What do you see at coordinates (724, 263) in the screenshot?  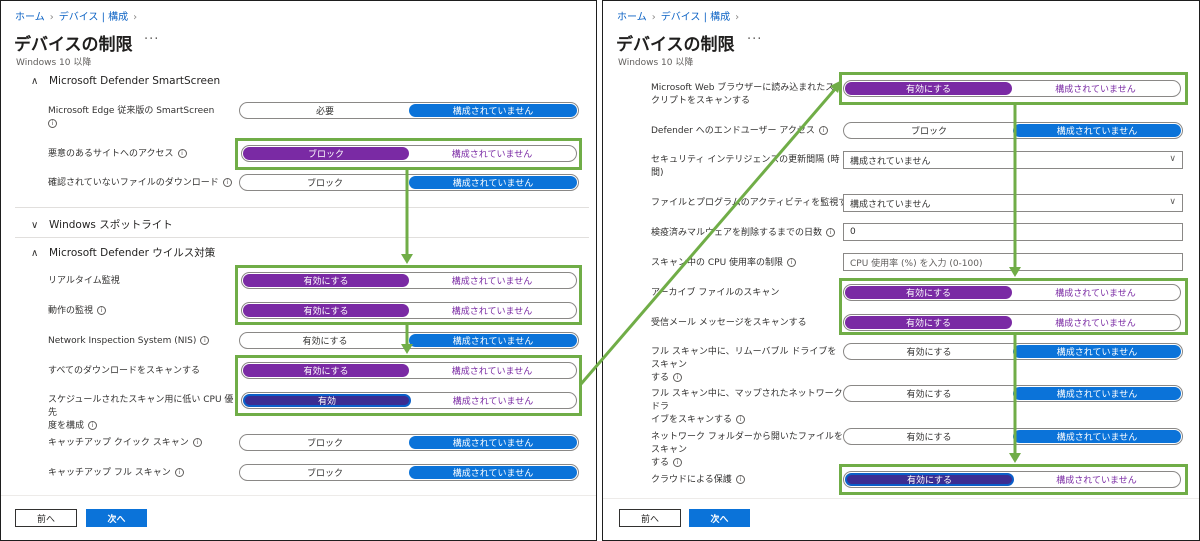 I see `setting-label: スキャン中の CPU 使用率の制限 i` at bounding box center [724, 263].